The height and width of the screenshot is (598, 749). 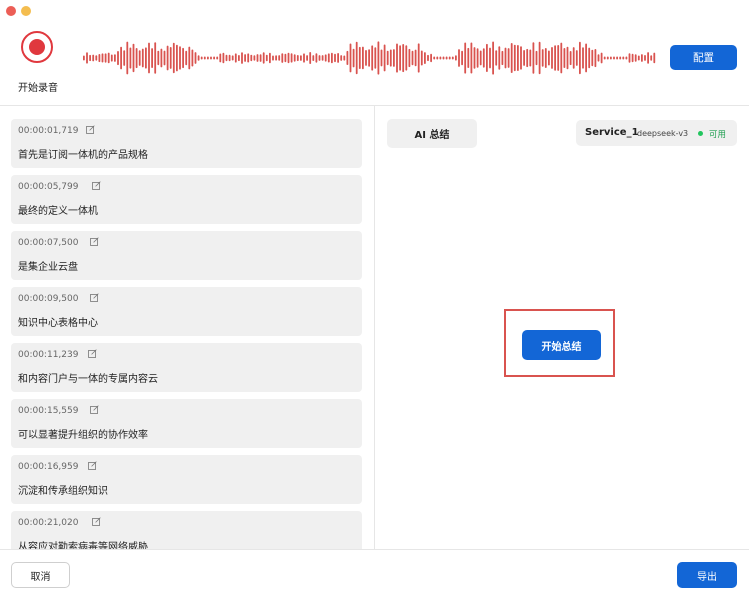 What do you see at coordinates (186, 423) in the screenshot?
I see `list-item: 00:00:15,559 可以显著提升组织的协作效率` at bounding box center [186, 423].